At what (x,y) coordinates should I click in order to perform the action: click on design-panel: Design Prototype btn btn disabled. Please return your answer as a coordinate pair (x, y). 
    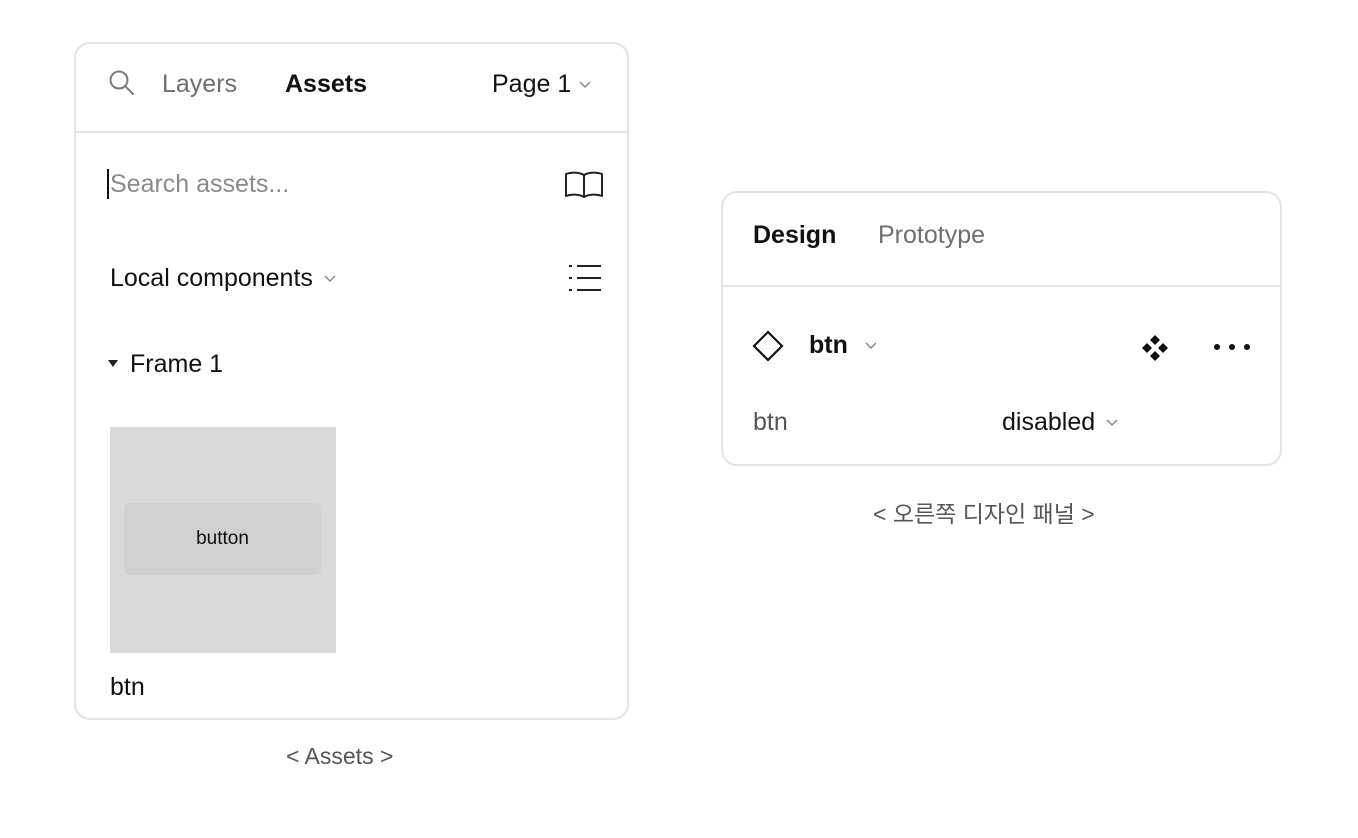
    Looking at the image, I should click on (1001, 328).